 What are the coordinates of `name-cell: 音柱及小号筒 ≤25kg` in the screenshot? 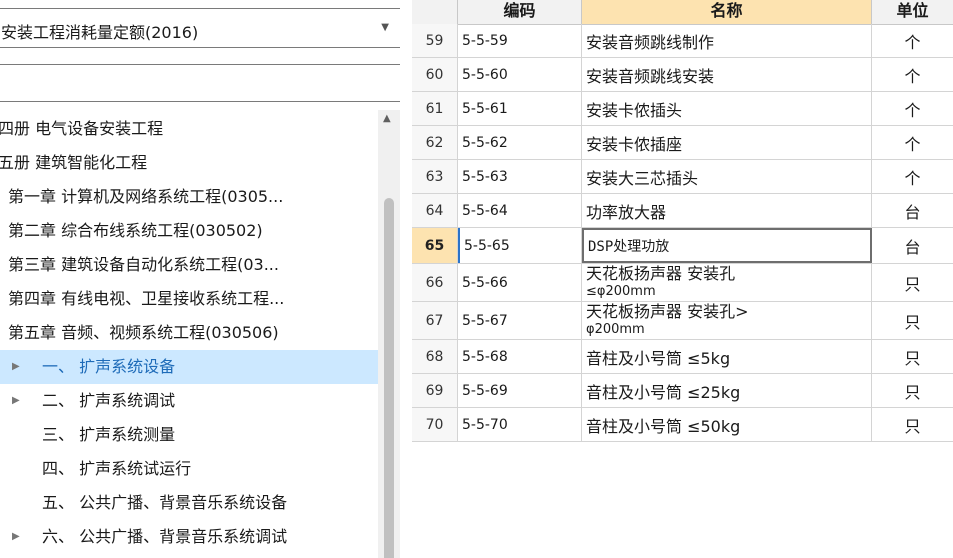 It's located at (727, 390).